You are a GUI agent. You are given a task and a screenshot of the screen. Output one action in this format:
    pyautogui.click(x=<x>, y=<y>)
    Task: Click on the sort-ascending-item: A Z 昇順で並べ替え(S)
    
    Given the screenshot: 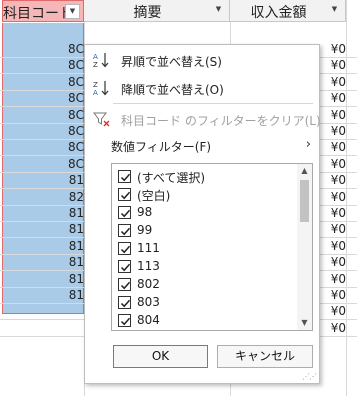 What is the action you would take?
    pyautogui.click(x=202, y=60)
    